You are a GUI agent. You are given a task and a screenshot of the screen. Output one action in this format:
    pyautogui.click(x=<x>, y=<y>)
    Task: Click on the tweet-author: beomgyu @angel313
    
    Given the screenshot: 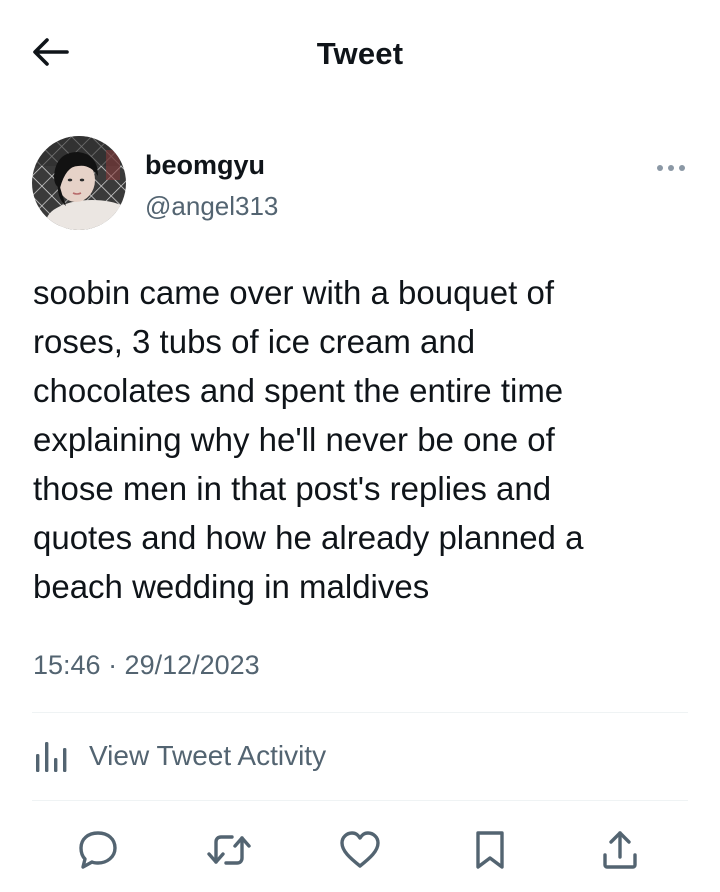 What is the action you would take?
    pyautogui.click(x=360, y=186)
    